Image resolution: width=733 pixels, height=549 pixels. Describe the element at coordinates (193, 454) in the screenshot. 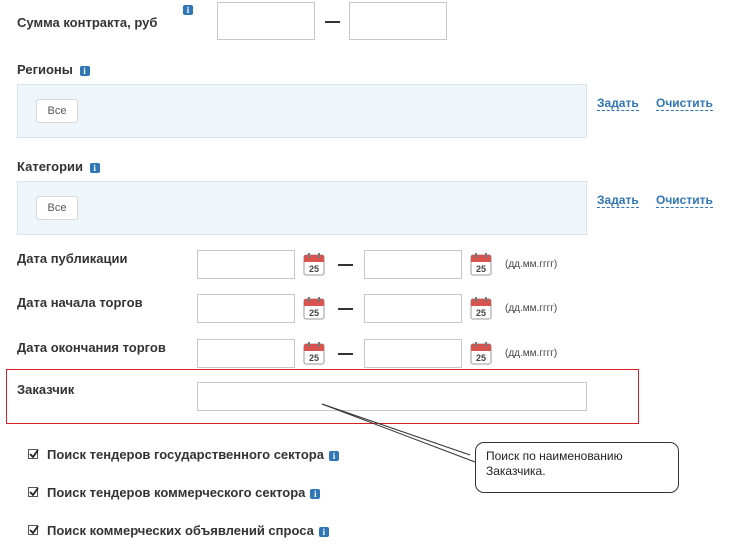

I see `sector-checkbox-label: Поиск тендеров государственного сектора i` at that location.